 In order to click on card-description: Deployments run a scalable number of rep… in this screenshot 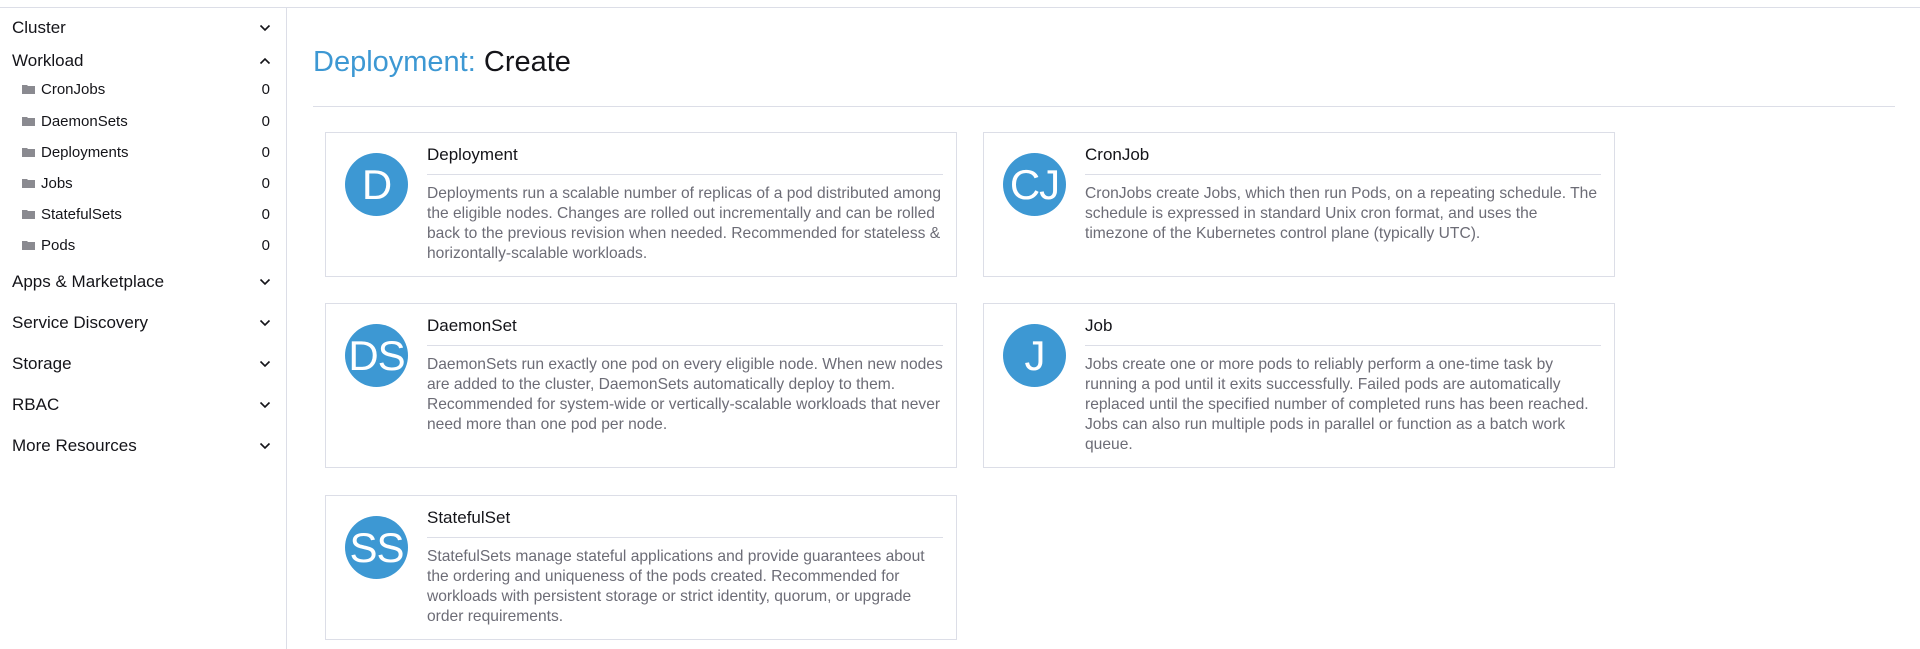, I will do `click(684, 223)`.